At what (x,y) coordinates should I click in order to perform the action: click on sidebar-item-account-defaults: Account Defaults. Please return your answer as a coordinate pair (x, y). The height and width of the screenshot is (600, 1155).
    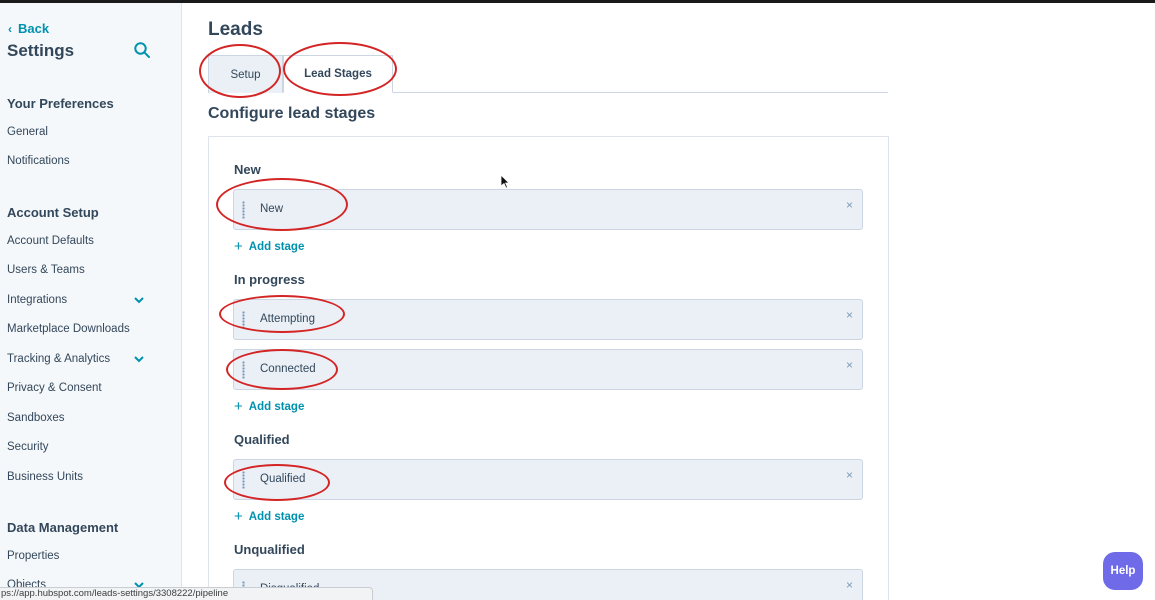
    Looking at the image, I should click on (87, 241).